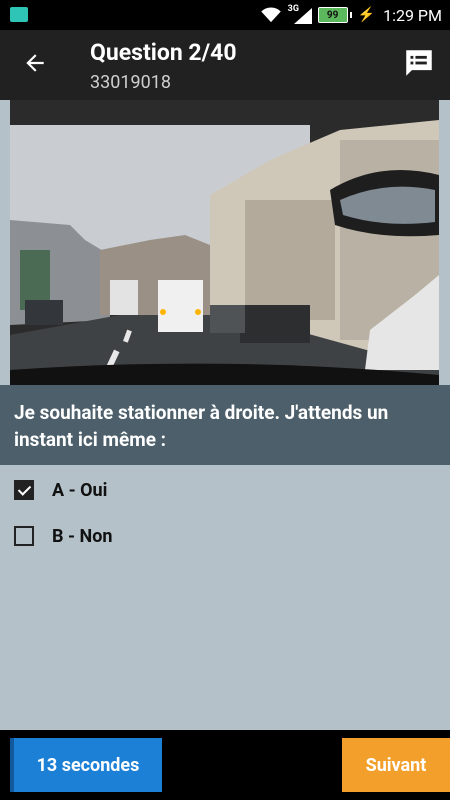 This screenshot has height=800, width=450. Describe the element at coordinates (82, 536) in the screenshot. I see `answer-label: B - Non` at that location.